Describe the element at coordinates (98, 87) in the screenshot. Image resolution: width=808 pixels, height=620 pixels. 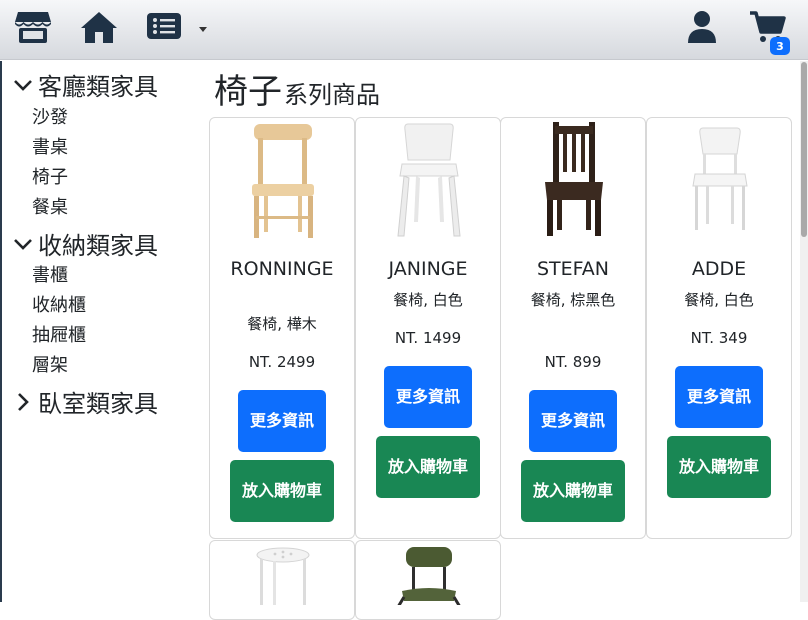
I see `category-label: 客廳類家具` at that location.